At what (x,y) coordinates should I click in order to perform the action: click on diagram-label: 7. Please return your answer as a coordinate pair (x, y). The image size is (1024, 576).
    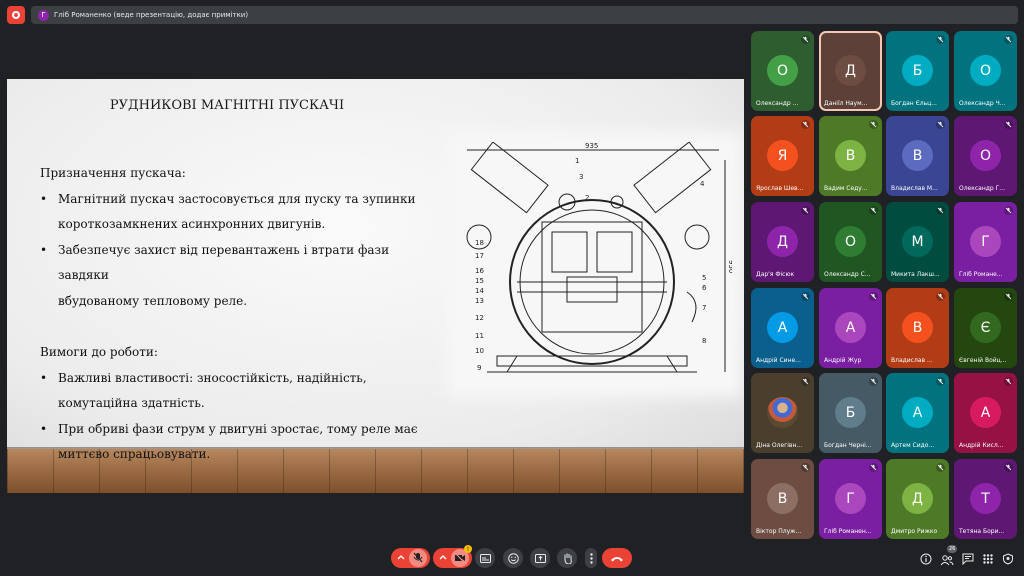
    Looking at the image, I should click on (704, 308).